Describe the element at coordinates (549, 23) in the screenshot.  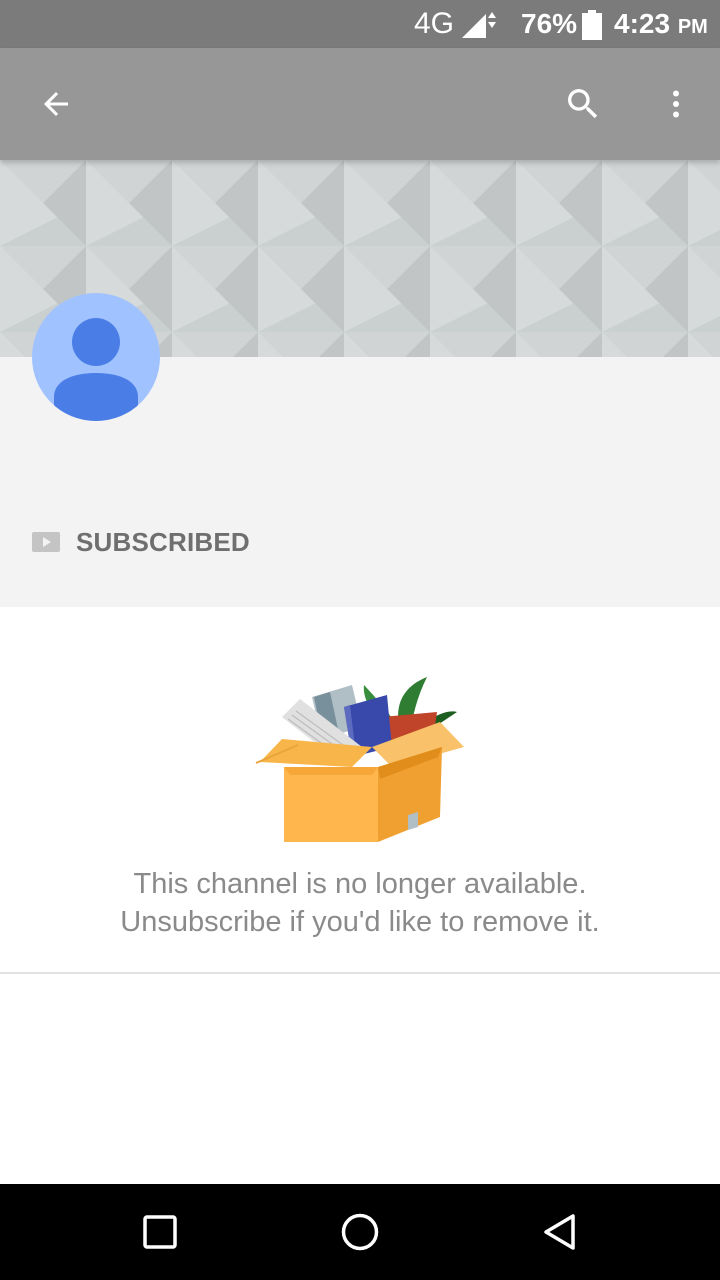
I see `battery-percent: 76%` at that location.